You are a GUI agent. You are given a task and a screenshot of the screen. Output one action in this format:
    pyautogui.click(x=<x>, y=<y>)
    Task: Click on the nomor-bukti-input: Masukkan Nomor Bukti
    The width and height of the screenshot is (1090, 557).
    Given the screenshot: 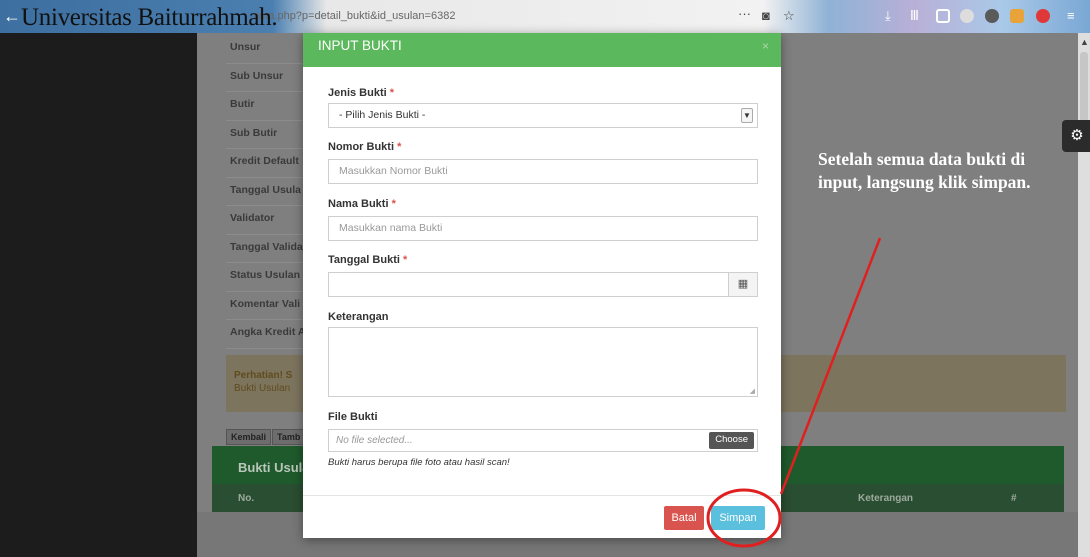 What is the action you would take?
    pyautogui.click(x=543, y=171)
    